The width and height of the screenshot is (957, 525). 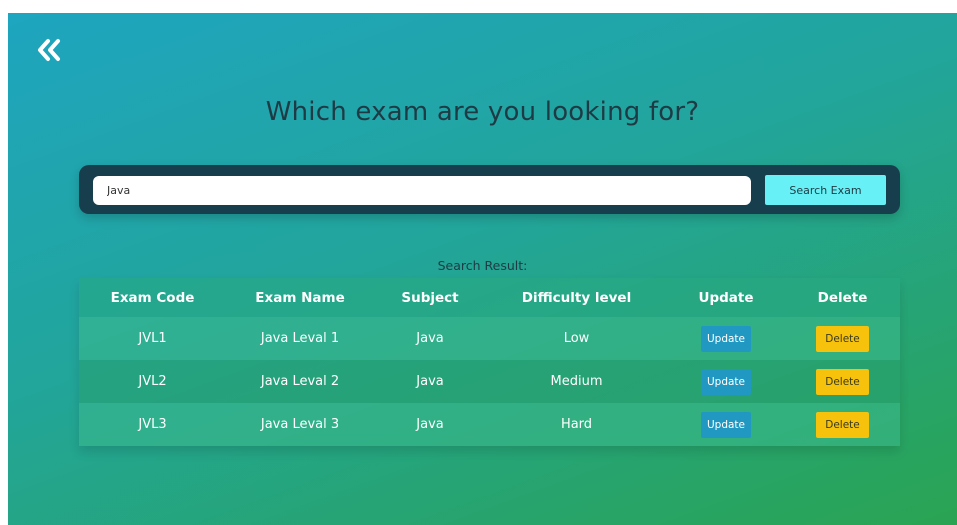 I want to click on cell-difficulty: Medium, so click(x=576, y=381).